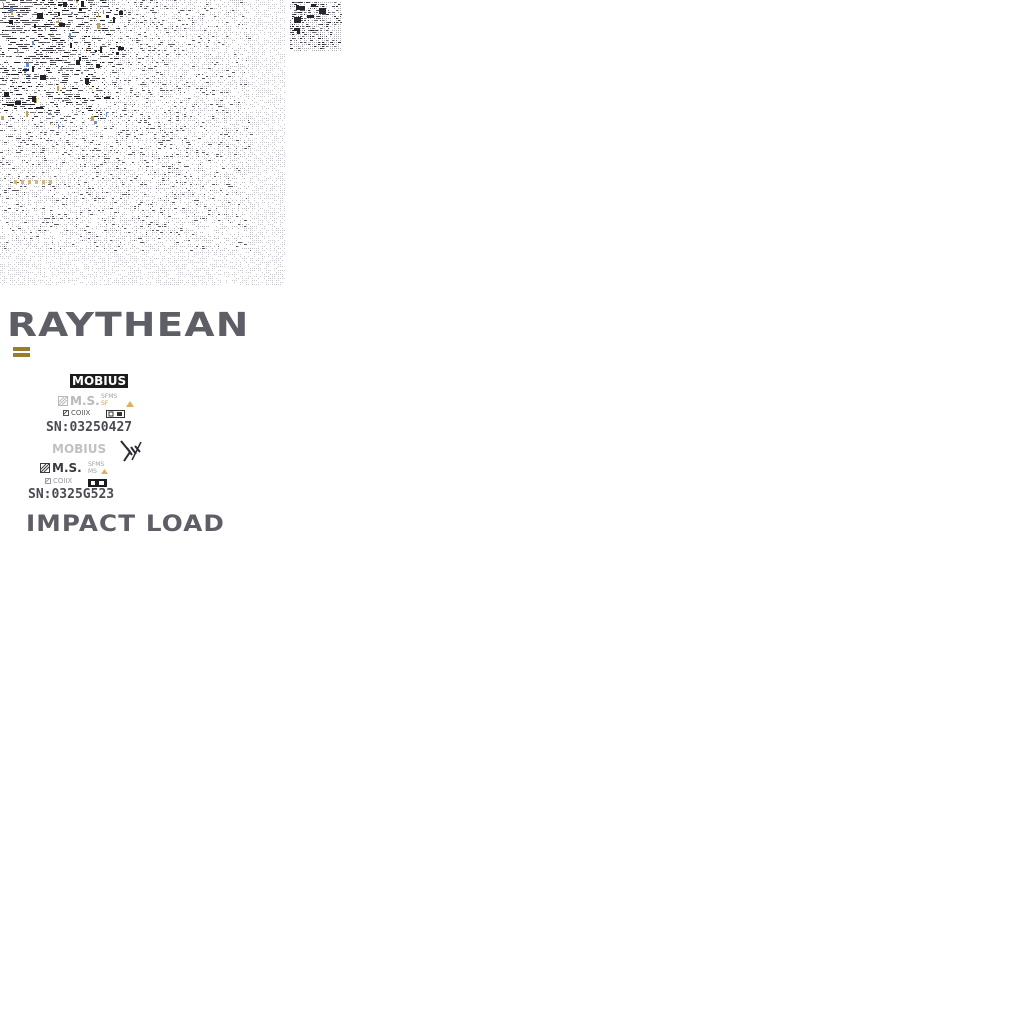  Describe the element at coordinates (92, 471) in the screenshot. I see `ms-small-label: MS` at that location.